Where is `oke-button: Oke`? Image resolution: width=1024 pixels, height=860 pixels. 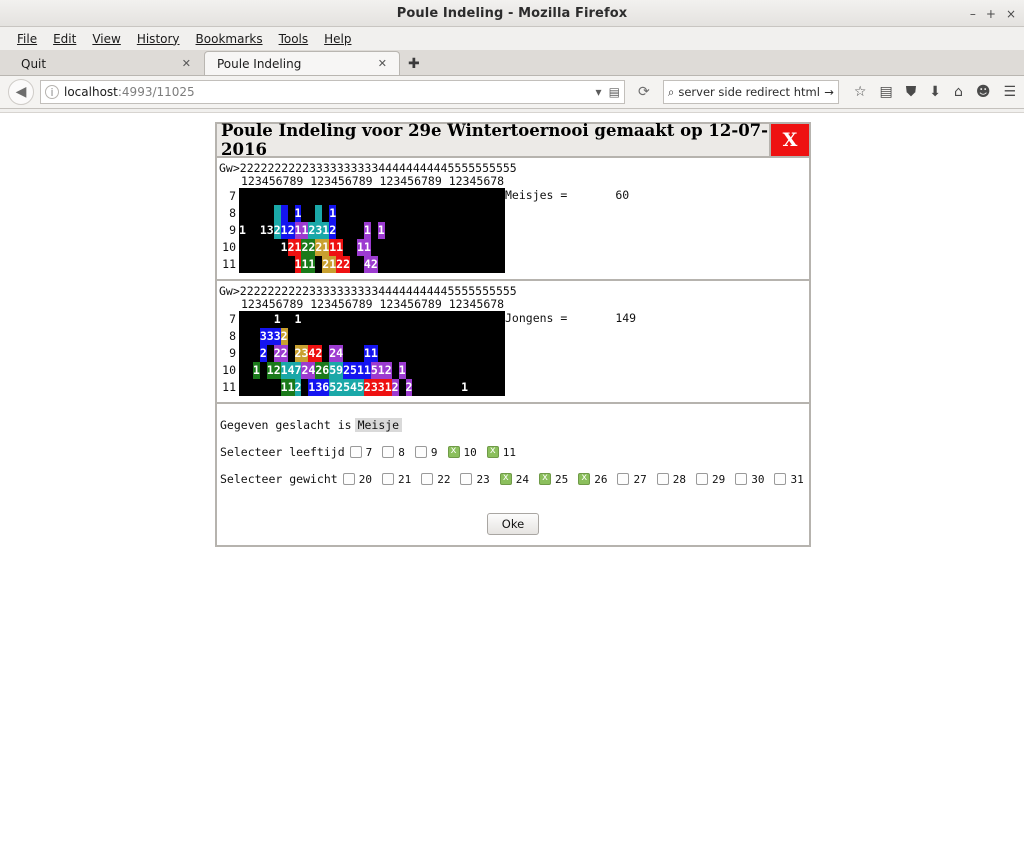 oke-button: Oke is located at coordinates (513, 524).